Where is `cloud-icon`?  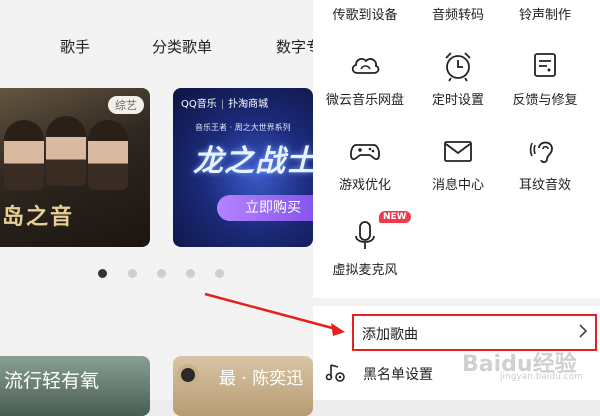 cloud-icon is located at coordinates (365, 66).